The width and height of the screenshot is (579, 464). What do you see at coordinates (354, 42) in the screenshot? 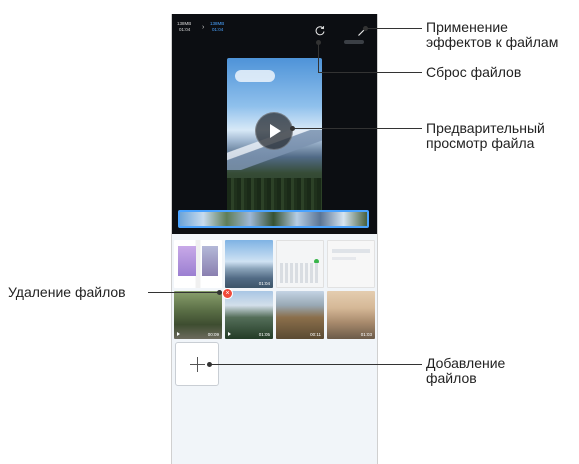
I see `save-button` at bounding box center [354, 42].